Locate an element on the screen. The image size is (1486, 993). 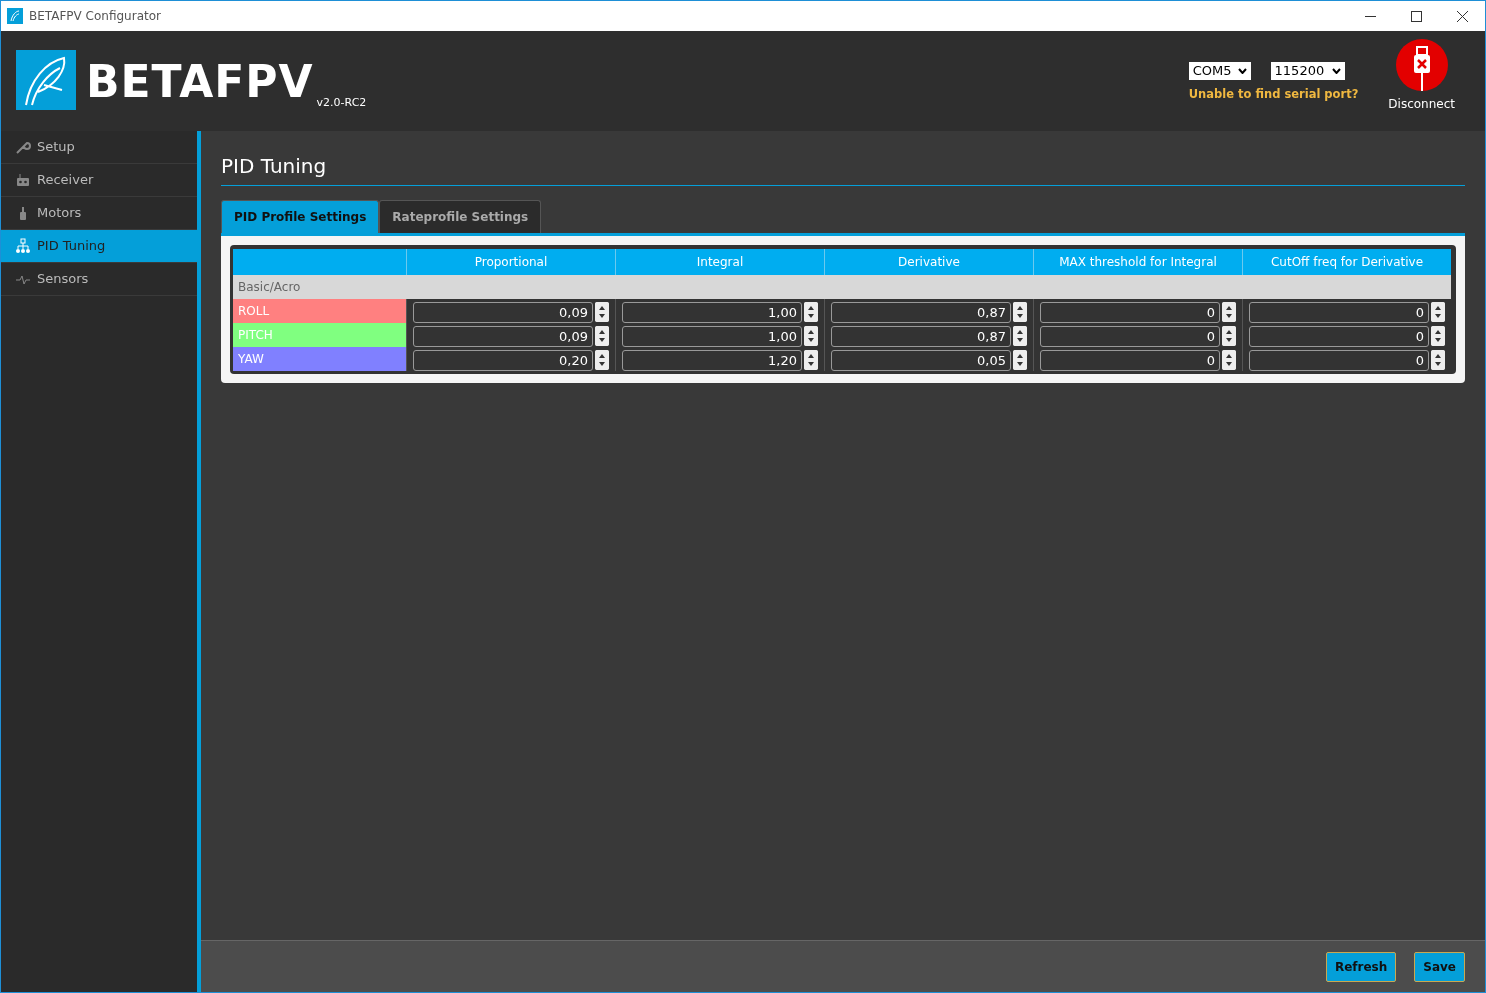
column-header: Proportional is located at coordinates (510, 262).